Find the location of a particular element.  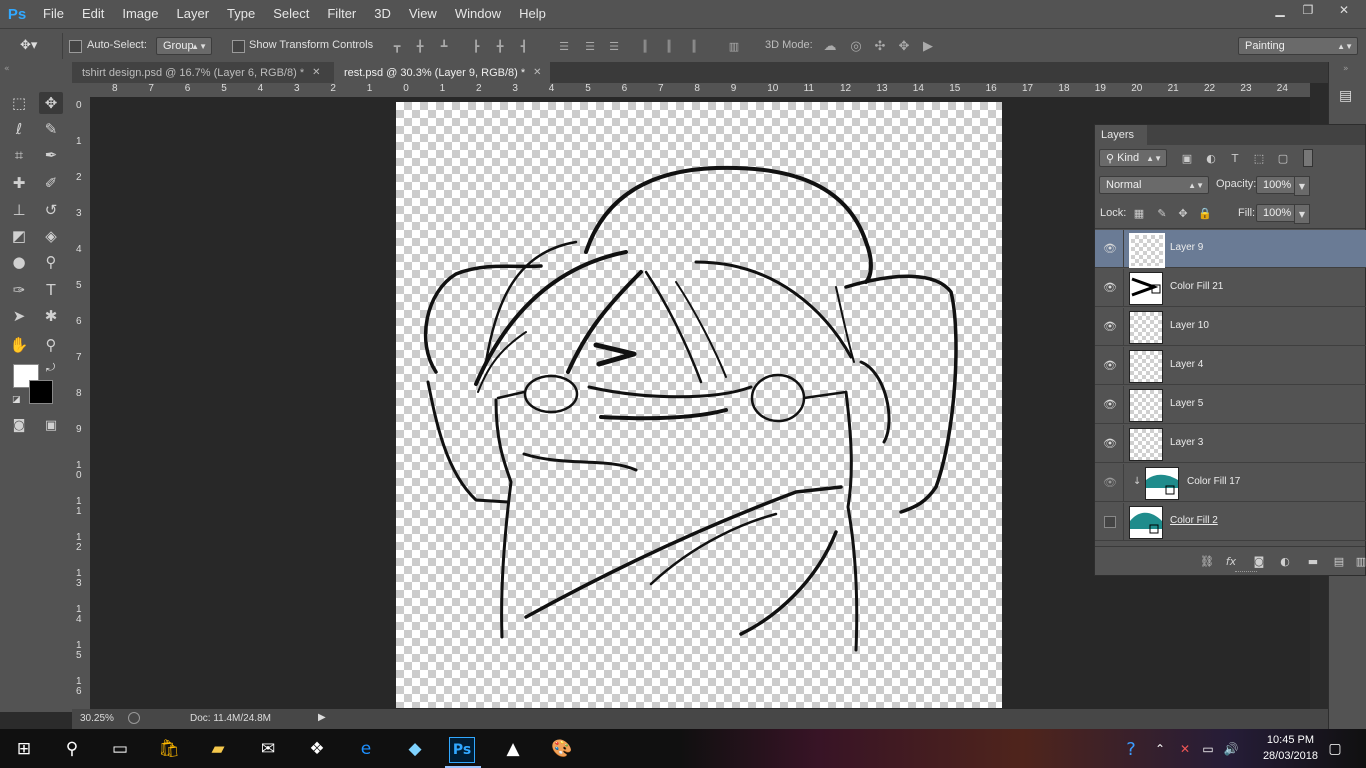

screen-mode-icon: ▣ is located at coordinates (51, 425).